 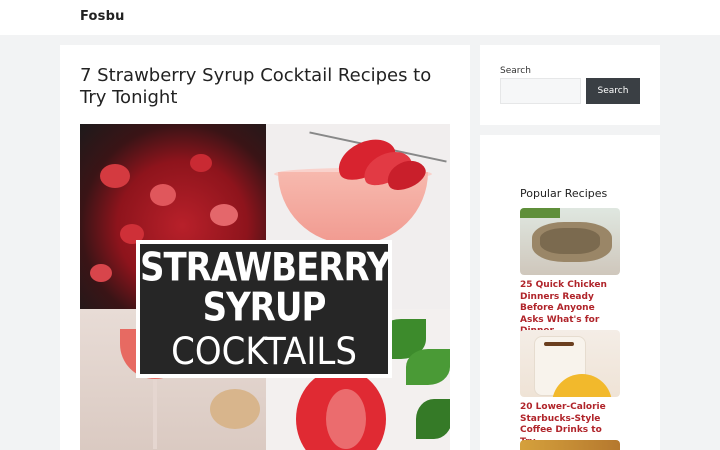 I want to click on hero-text-line2: SYRUP, so click(x=264, y=308).